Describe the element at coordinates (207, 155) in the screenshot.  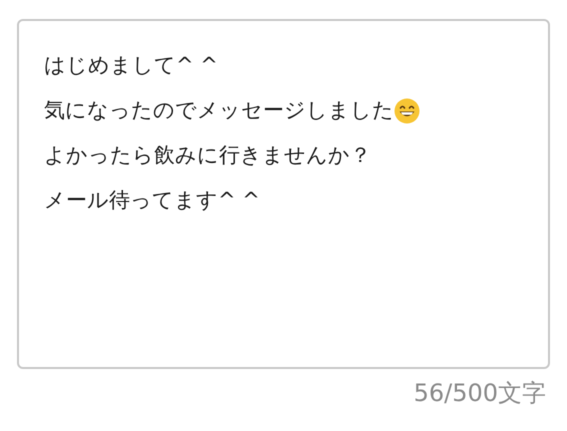
I see `message-line: よかったら飲みに行きませんか？` at that location.